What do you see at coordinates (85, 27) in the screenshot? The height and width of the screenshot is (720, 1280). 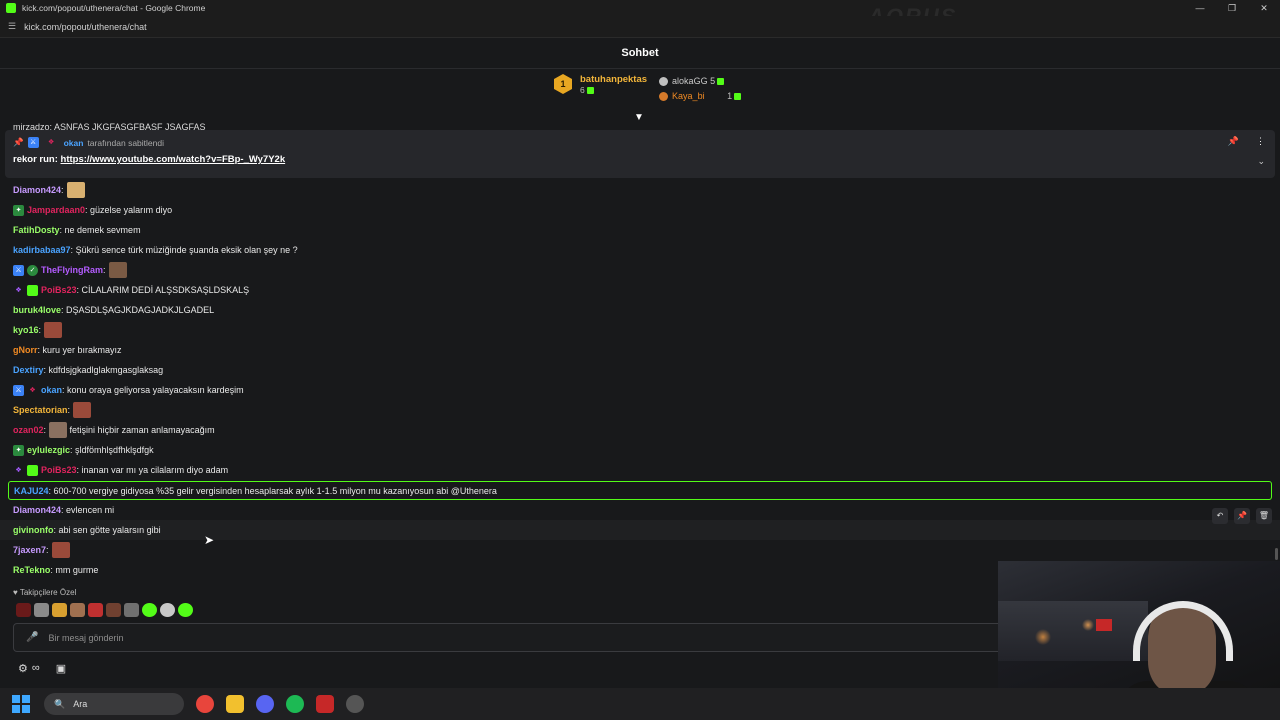 I see `url-text: kick.com/popout/uthenera/chat` at bounding box center [85, 27].